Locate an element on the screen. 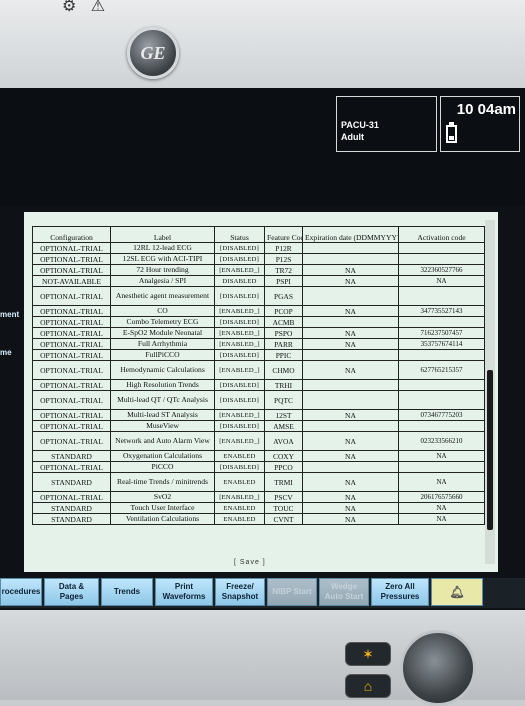 Image resolution: width=525 pixels, height=706 pixels. row-label: Real-time Trends / minitrends is located at coordinates (162, 482).